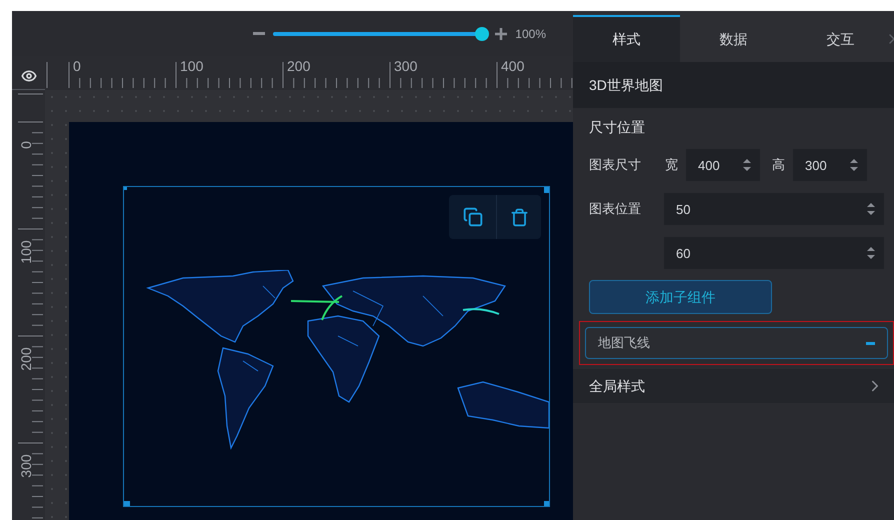  I want to click on ruler-label: 400, so click(512, 66).